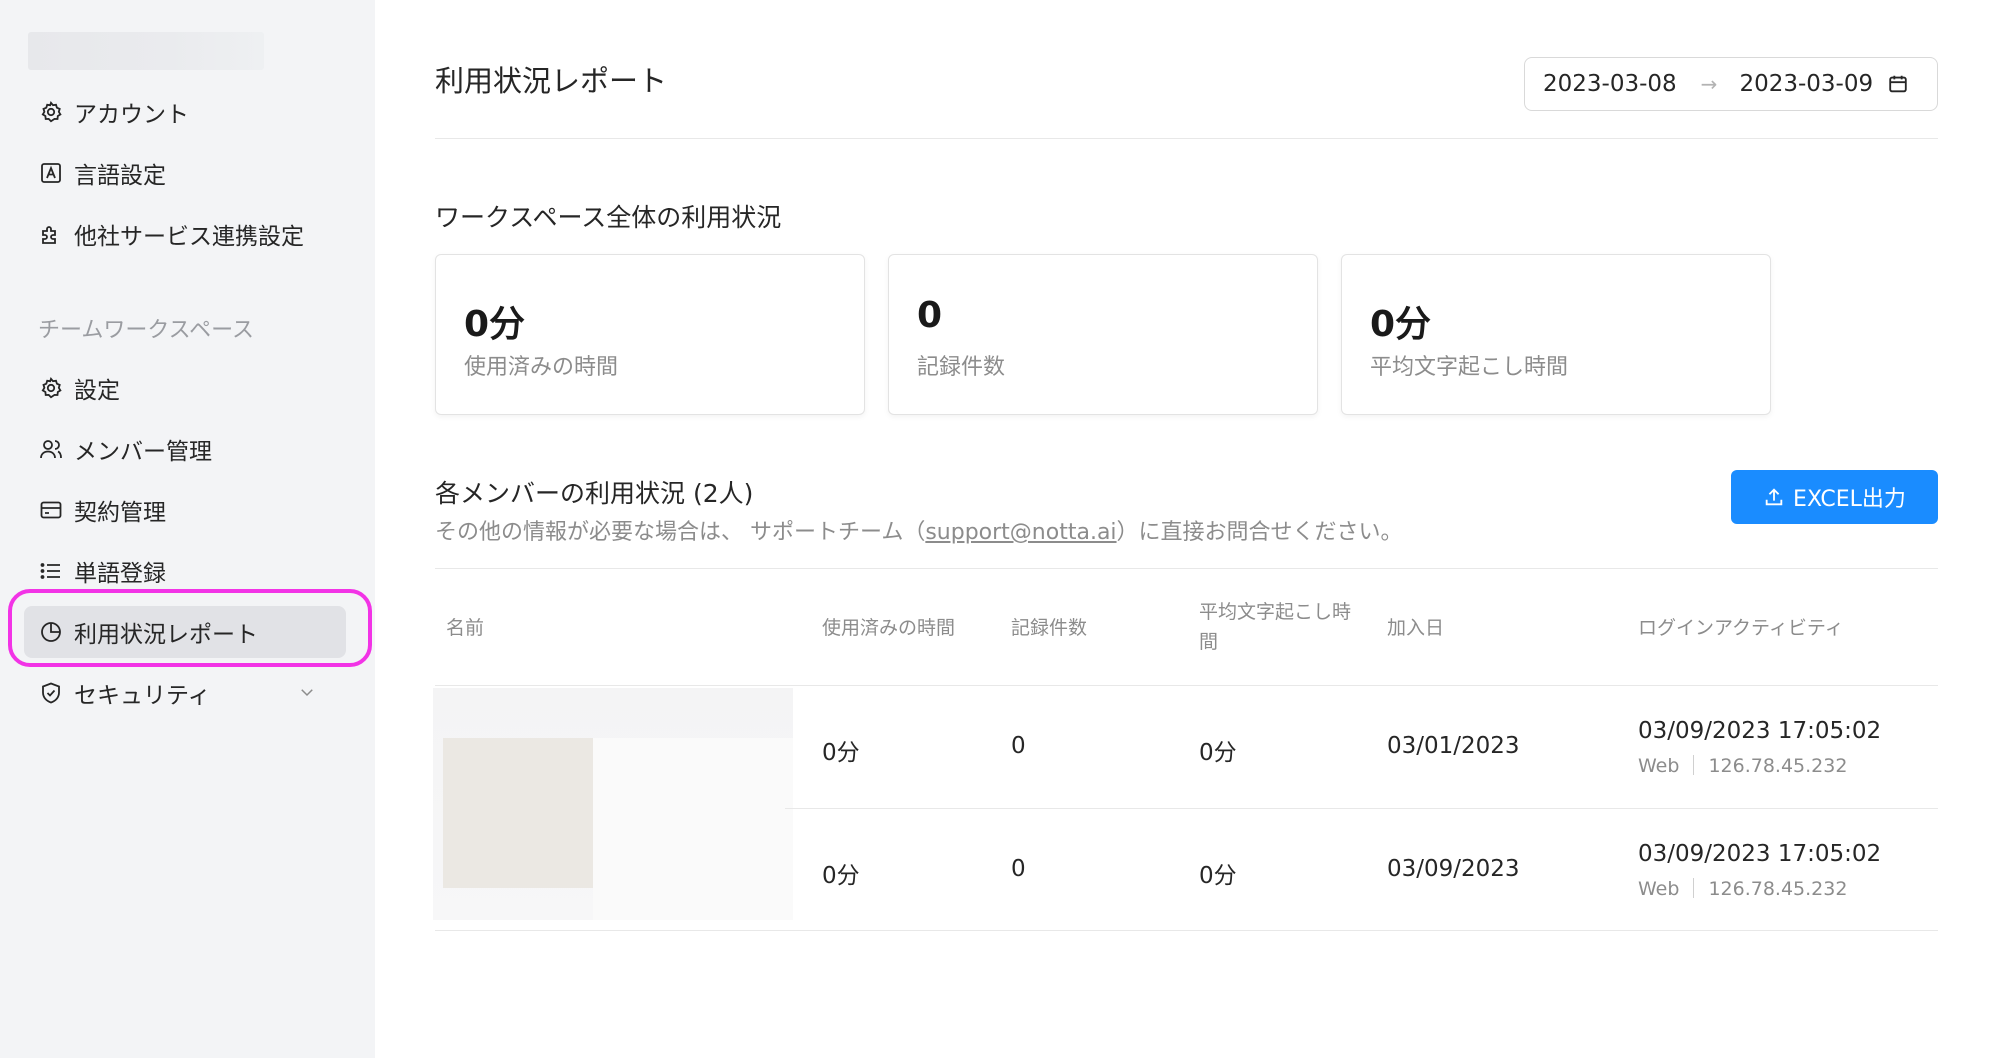 This screenshot has width=1999, height=1058. What do you see at coordinates (680, 532) in the screenshot?
I see `note-prefix: その他の情報が必要な場合は、 サポートチーム（` at bounding box center [680, 532].